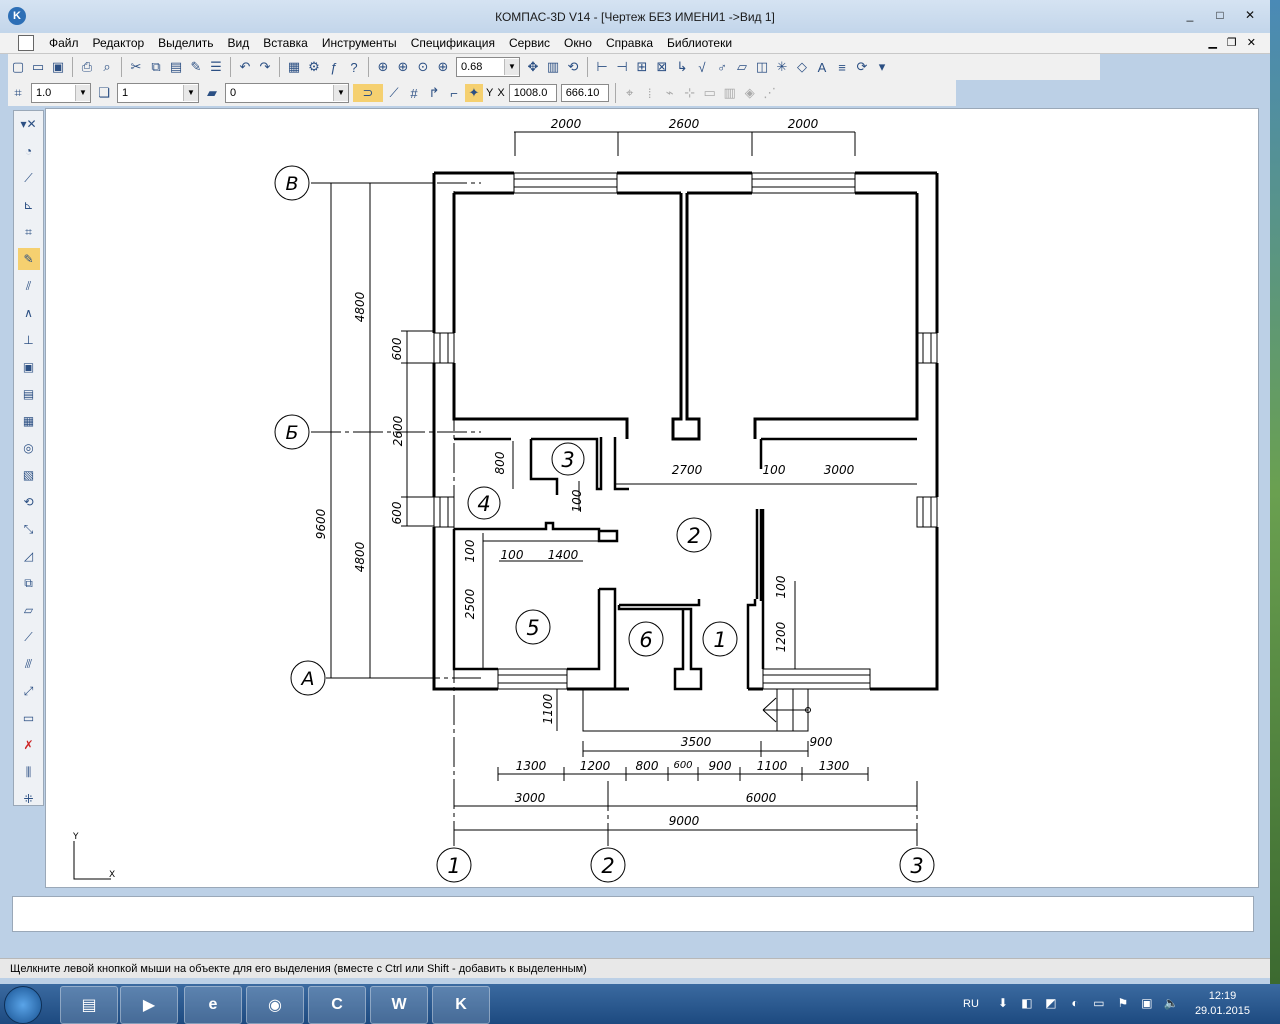 The image size is (1280, 1024). Describe the element at coordinates (622, 67) in the screenshot. I see `linear-dim-icon: ⊣` at that location.